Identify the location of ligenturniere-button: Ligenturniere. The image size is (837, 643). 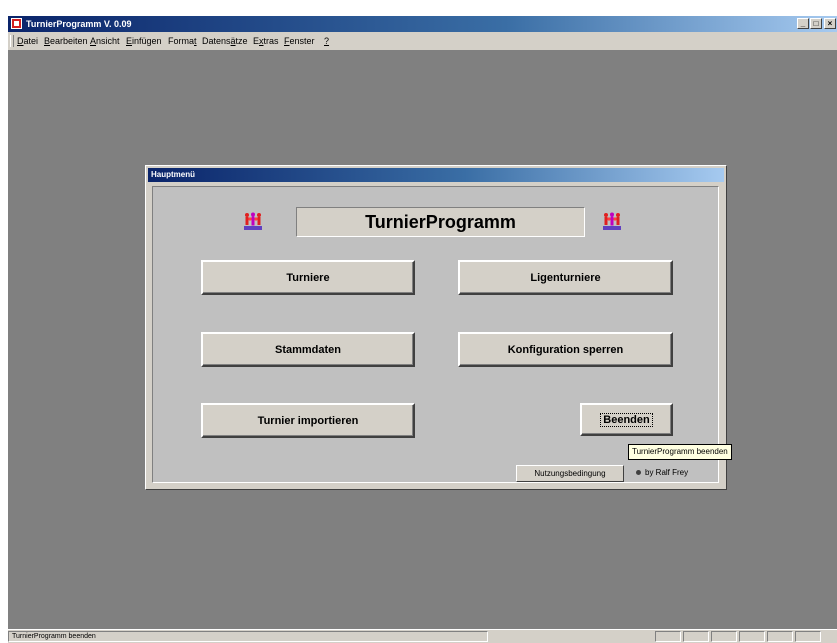
(565, 277).